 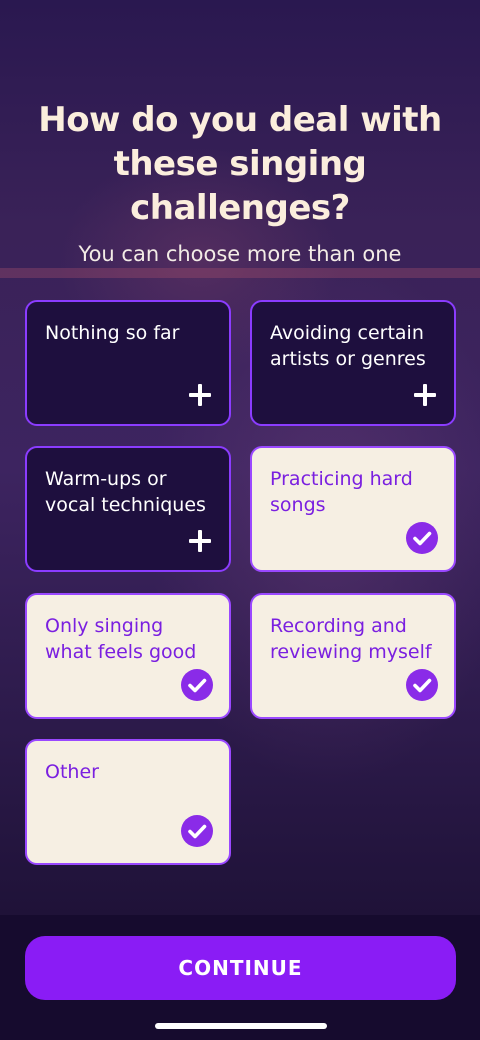 What do you see at coordinates (341, 492) in the screenshot?
I see `option-label: Practicing hard songs` at bounding box center [341, 492].